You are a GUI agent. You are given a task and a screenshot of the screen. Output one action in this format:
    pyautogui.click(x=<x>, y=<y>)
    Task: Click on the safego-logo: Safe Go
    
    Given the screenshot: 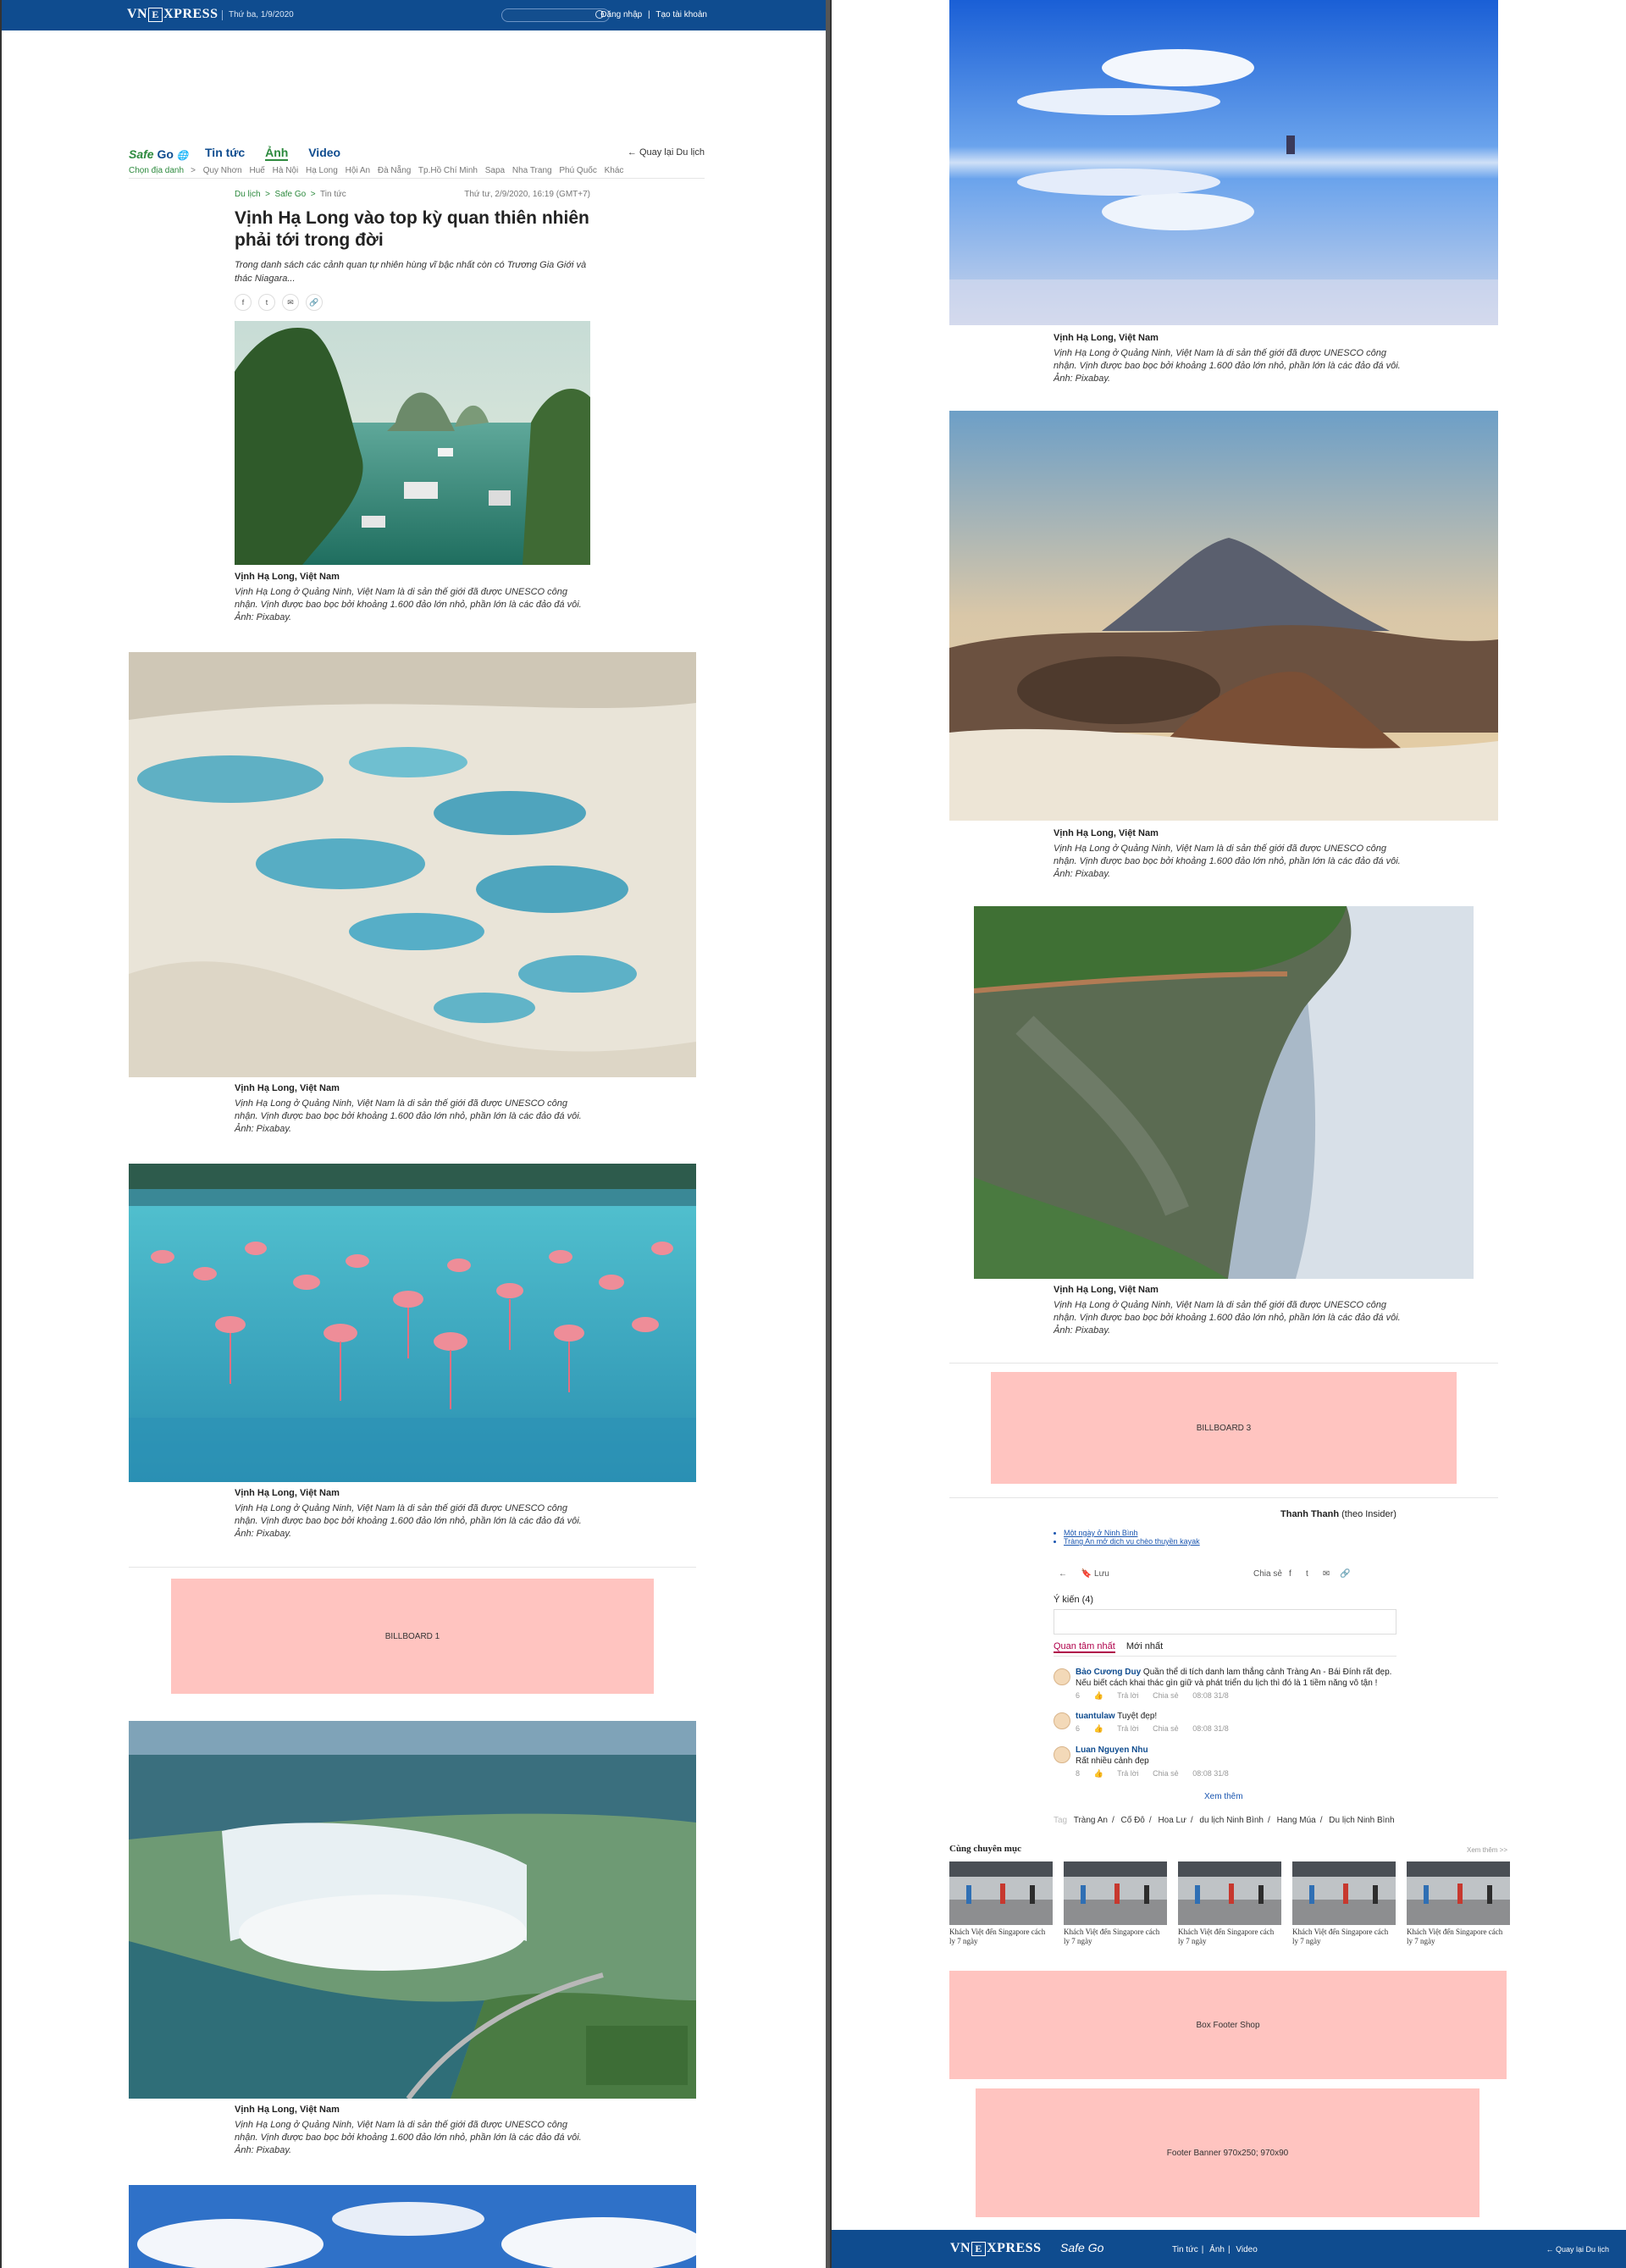 What is the action you would take?
    pyautogui.click(x=1082, y=2247)
    